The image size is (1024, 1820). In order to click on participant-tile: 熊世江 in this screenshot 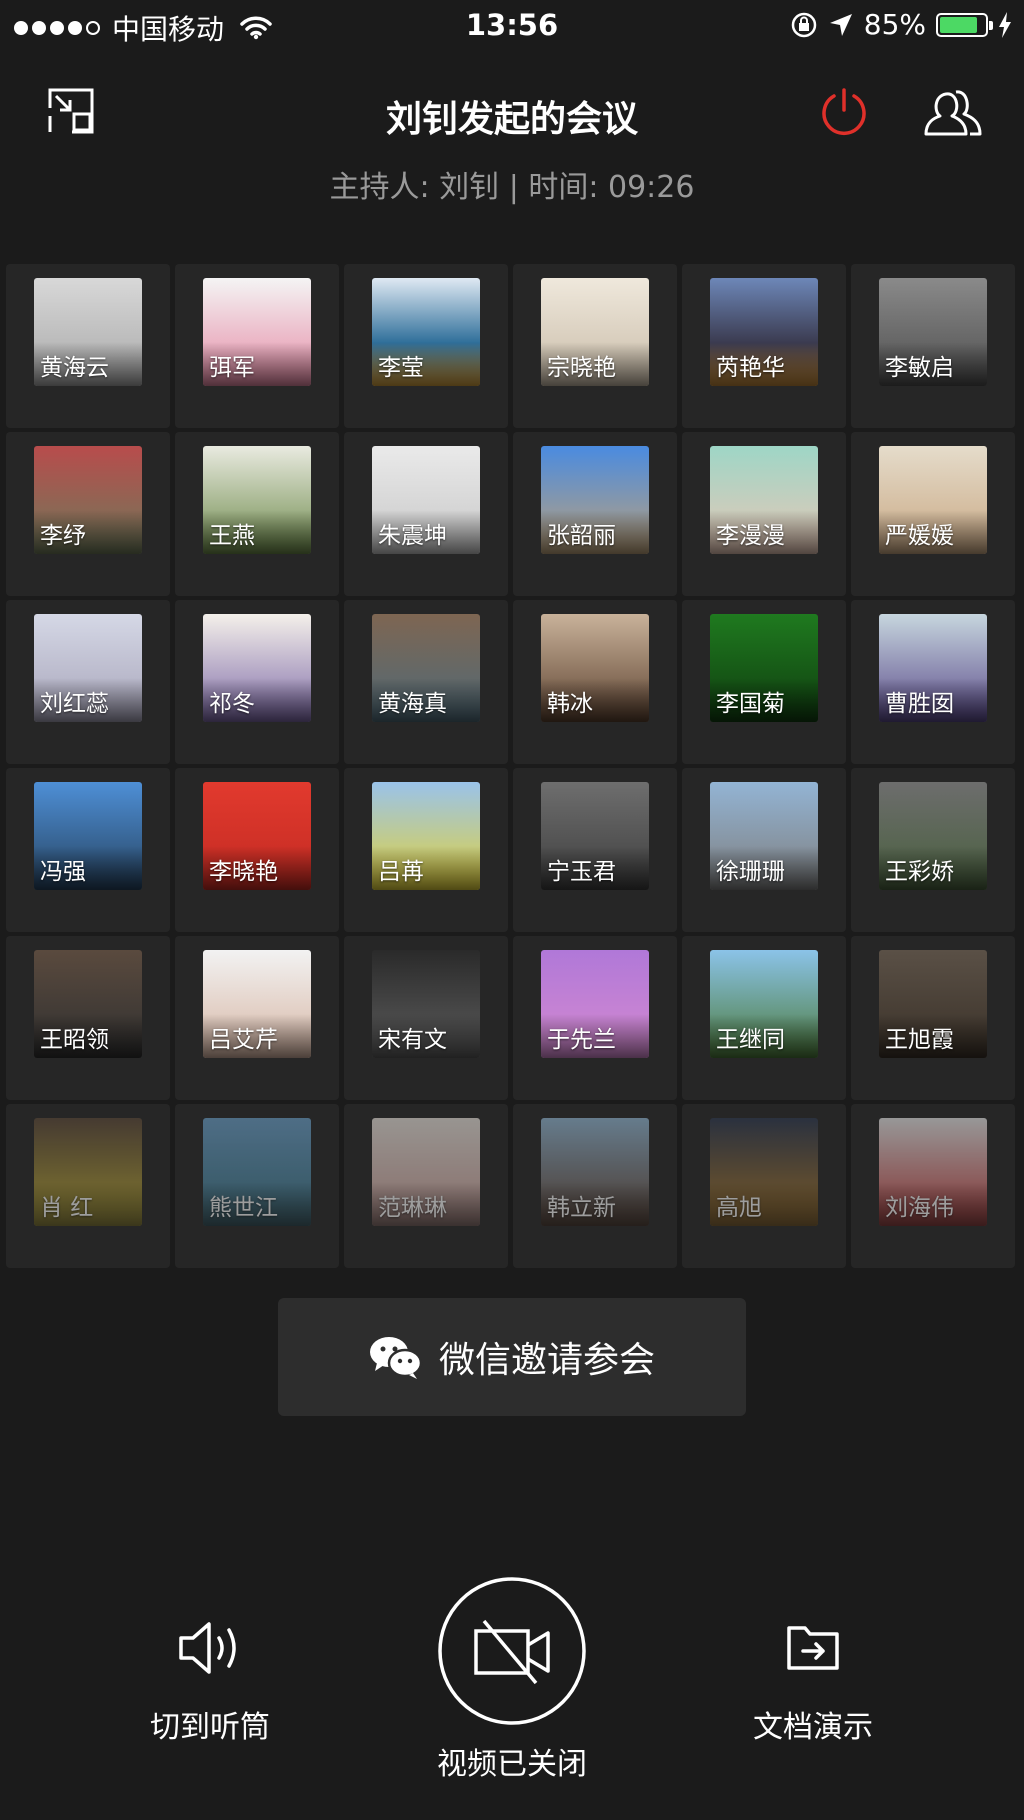, I will do `click(257, 1186)`.